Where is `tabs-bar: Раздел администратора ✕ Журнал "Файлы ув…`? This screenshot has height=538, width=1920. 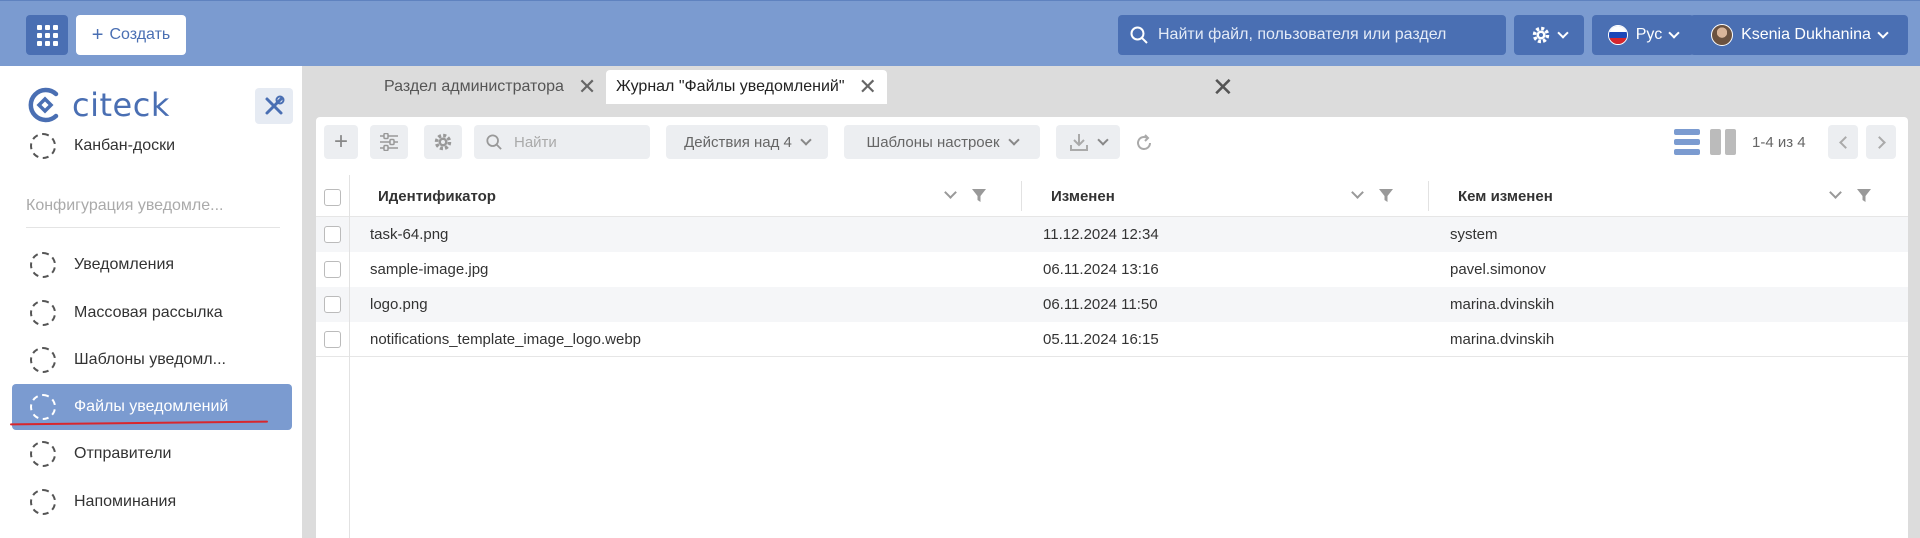 tabs-bar: Раздел администратора ✕ Журнал "Файлы ув… is located at coordinates (1111, 85).